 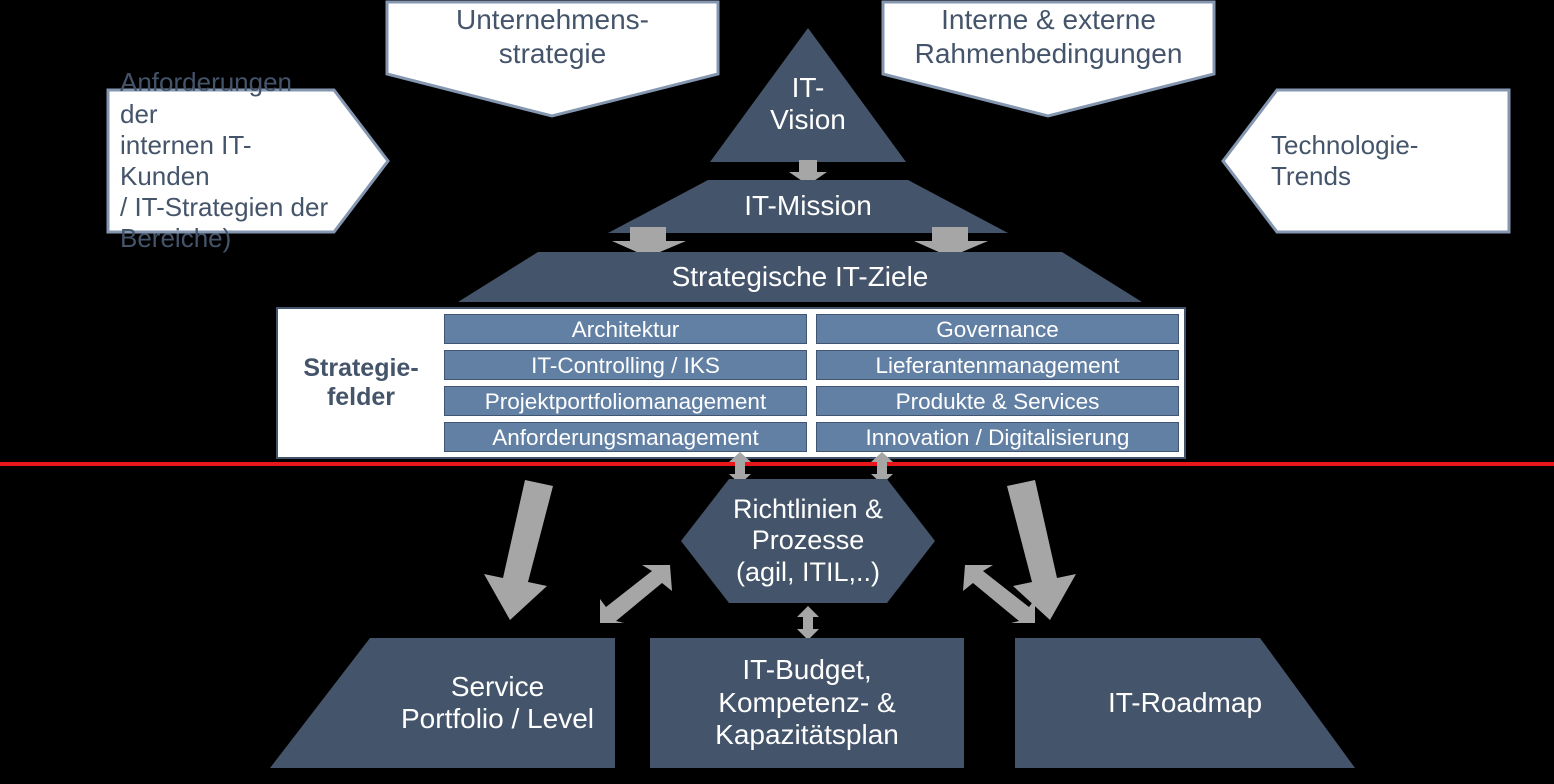 I want to click on strategy-field-governance: Governance, so click(x=997, y=329).